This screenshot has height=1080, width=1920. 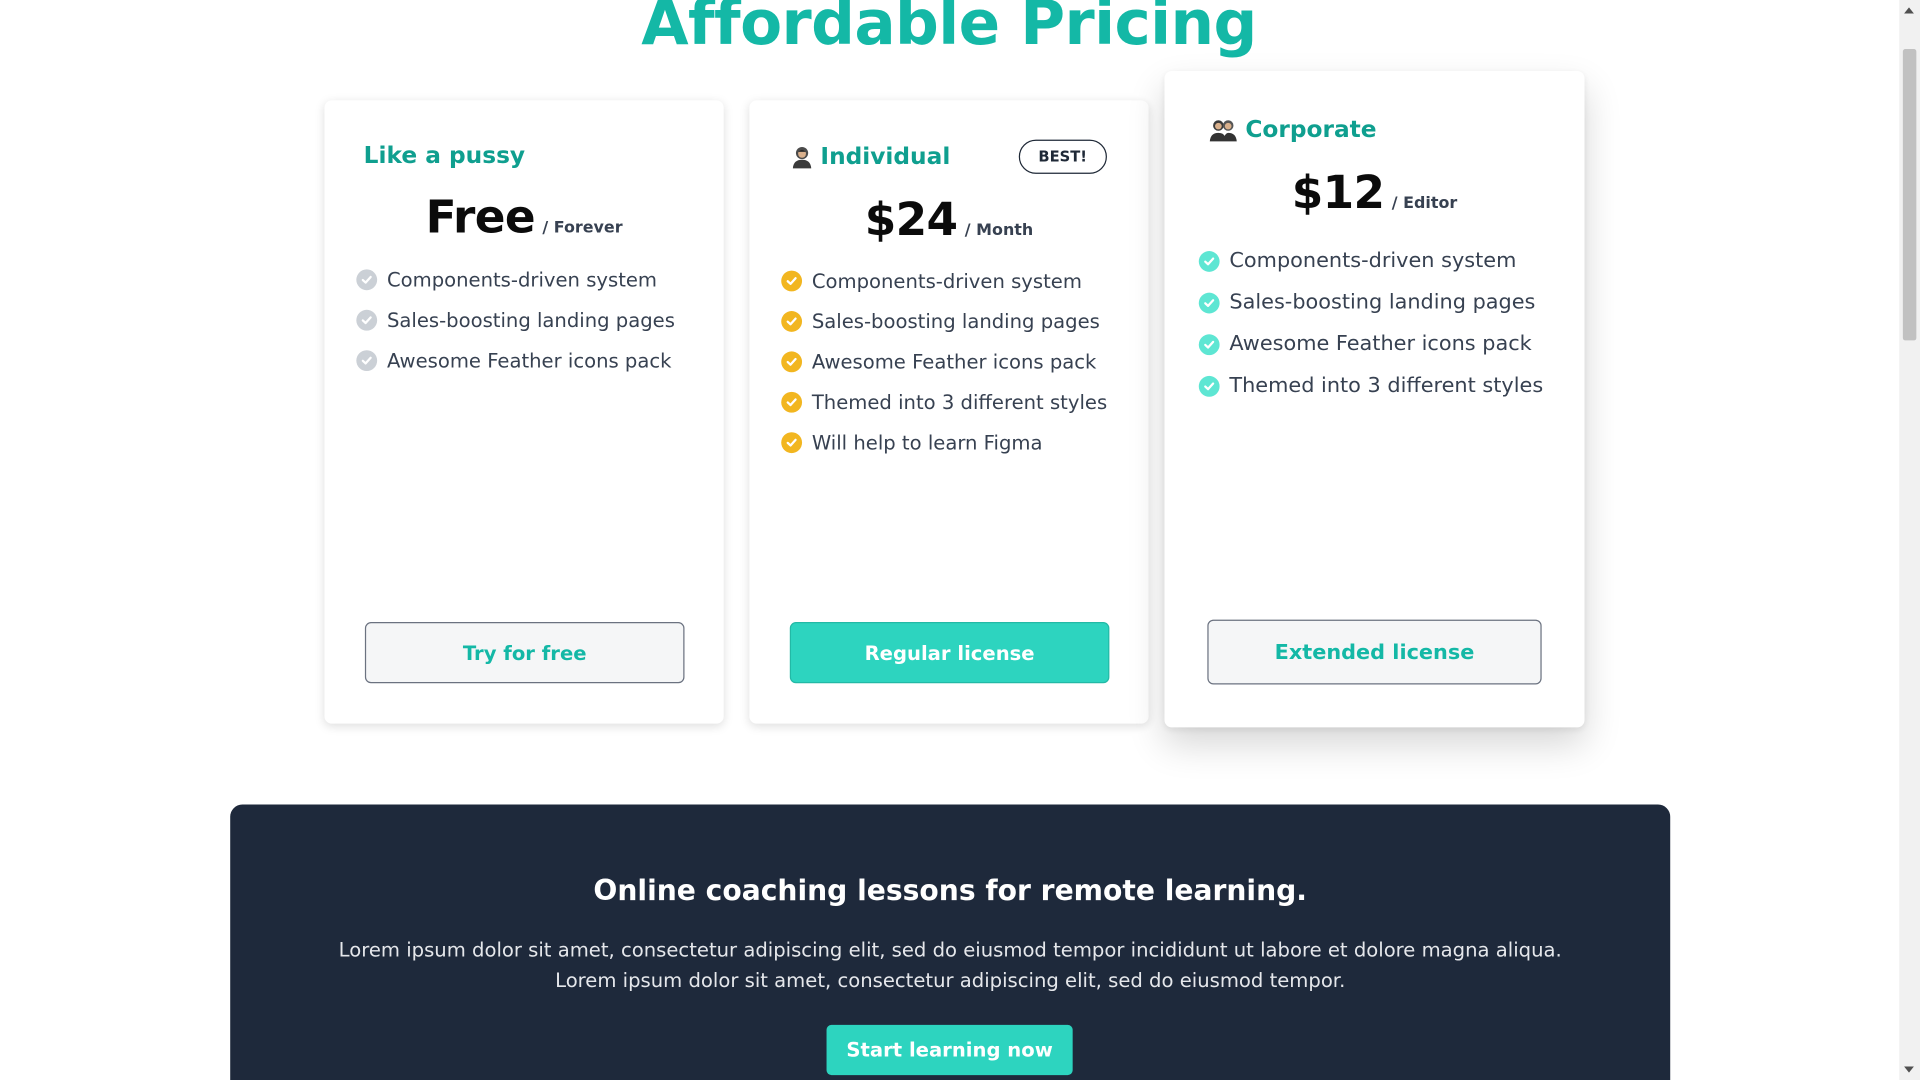 I want to click on plan-name: Like a pussy, so click(x=444, y=155).